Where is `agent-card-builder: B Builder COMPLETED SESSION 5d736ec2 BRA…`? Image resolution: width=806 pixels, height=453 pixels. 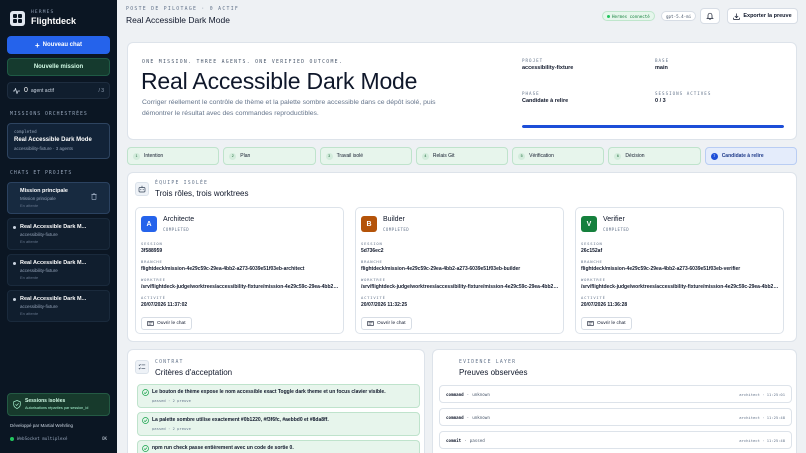 agent-card-builder: B Builder COMPLETED SESSION 5d736ec2 BRA… is located at coordinates (459, 270).